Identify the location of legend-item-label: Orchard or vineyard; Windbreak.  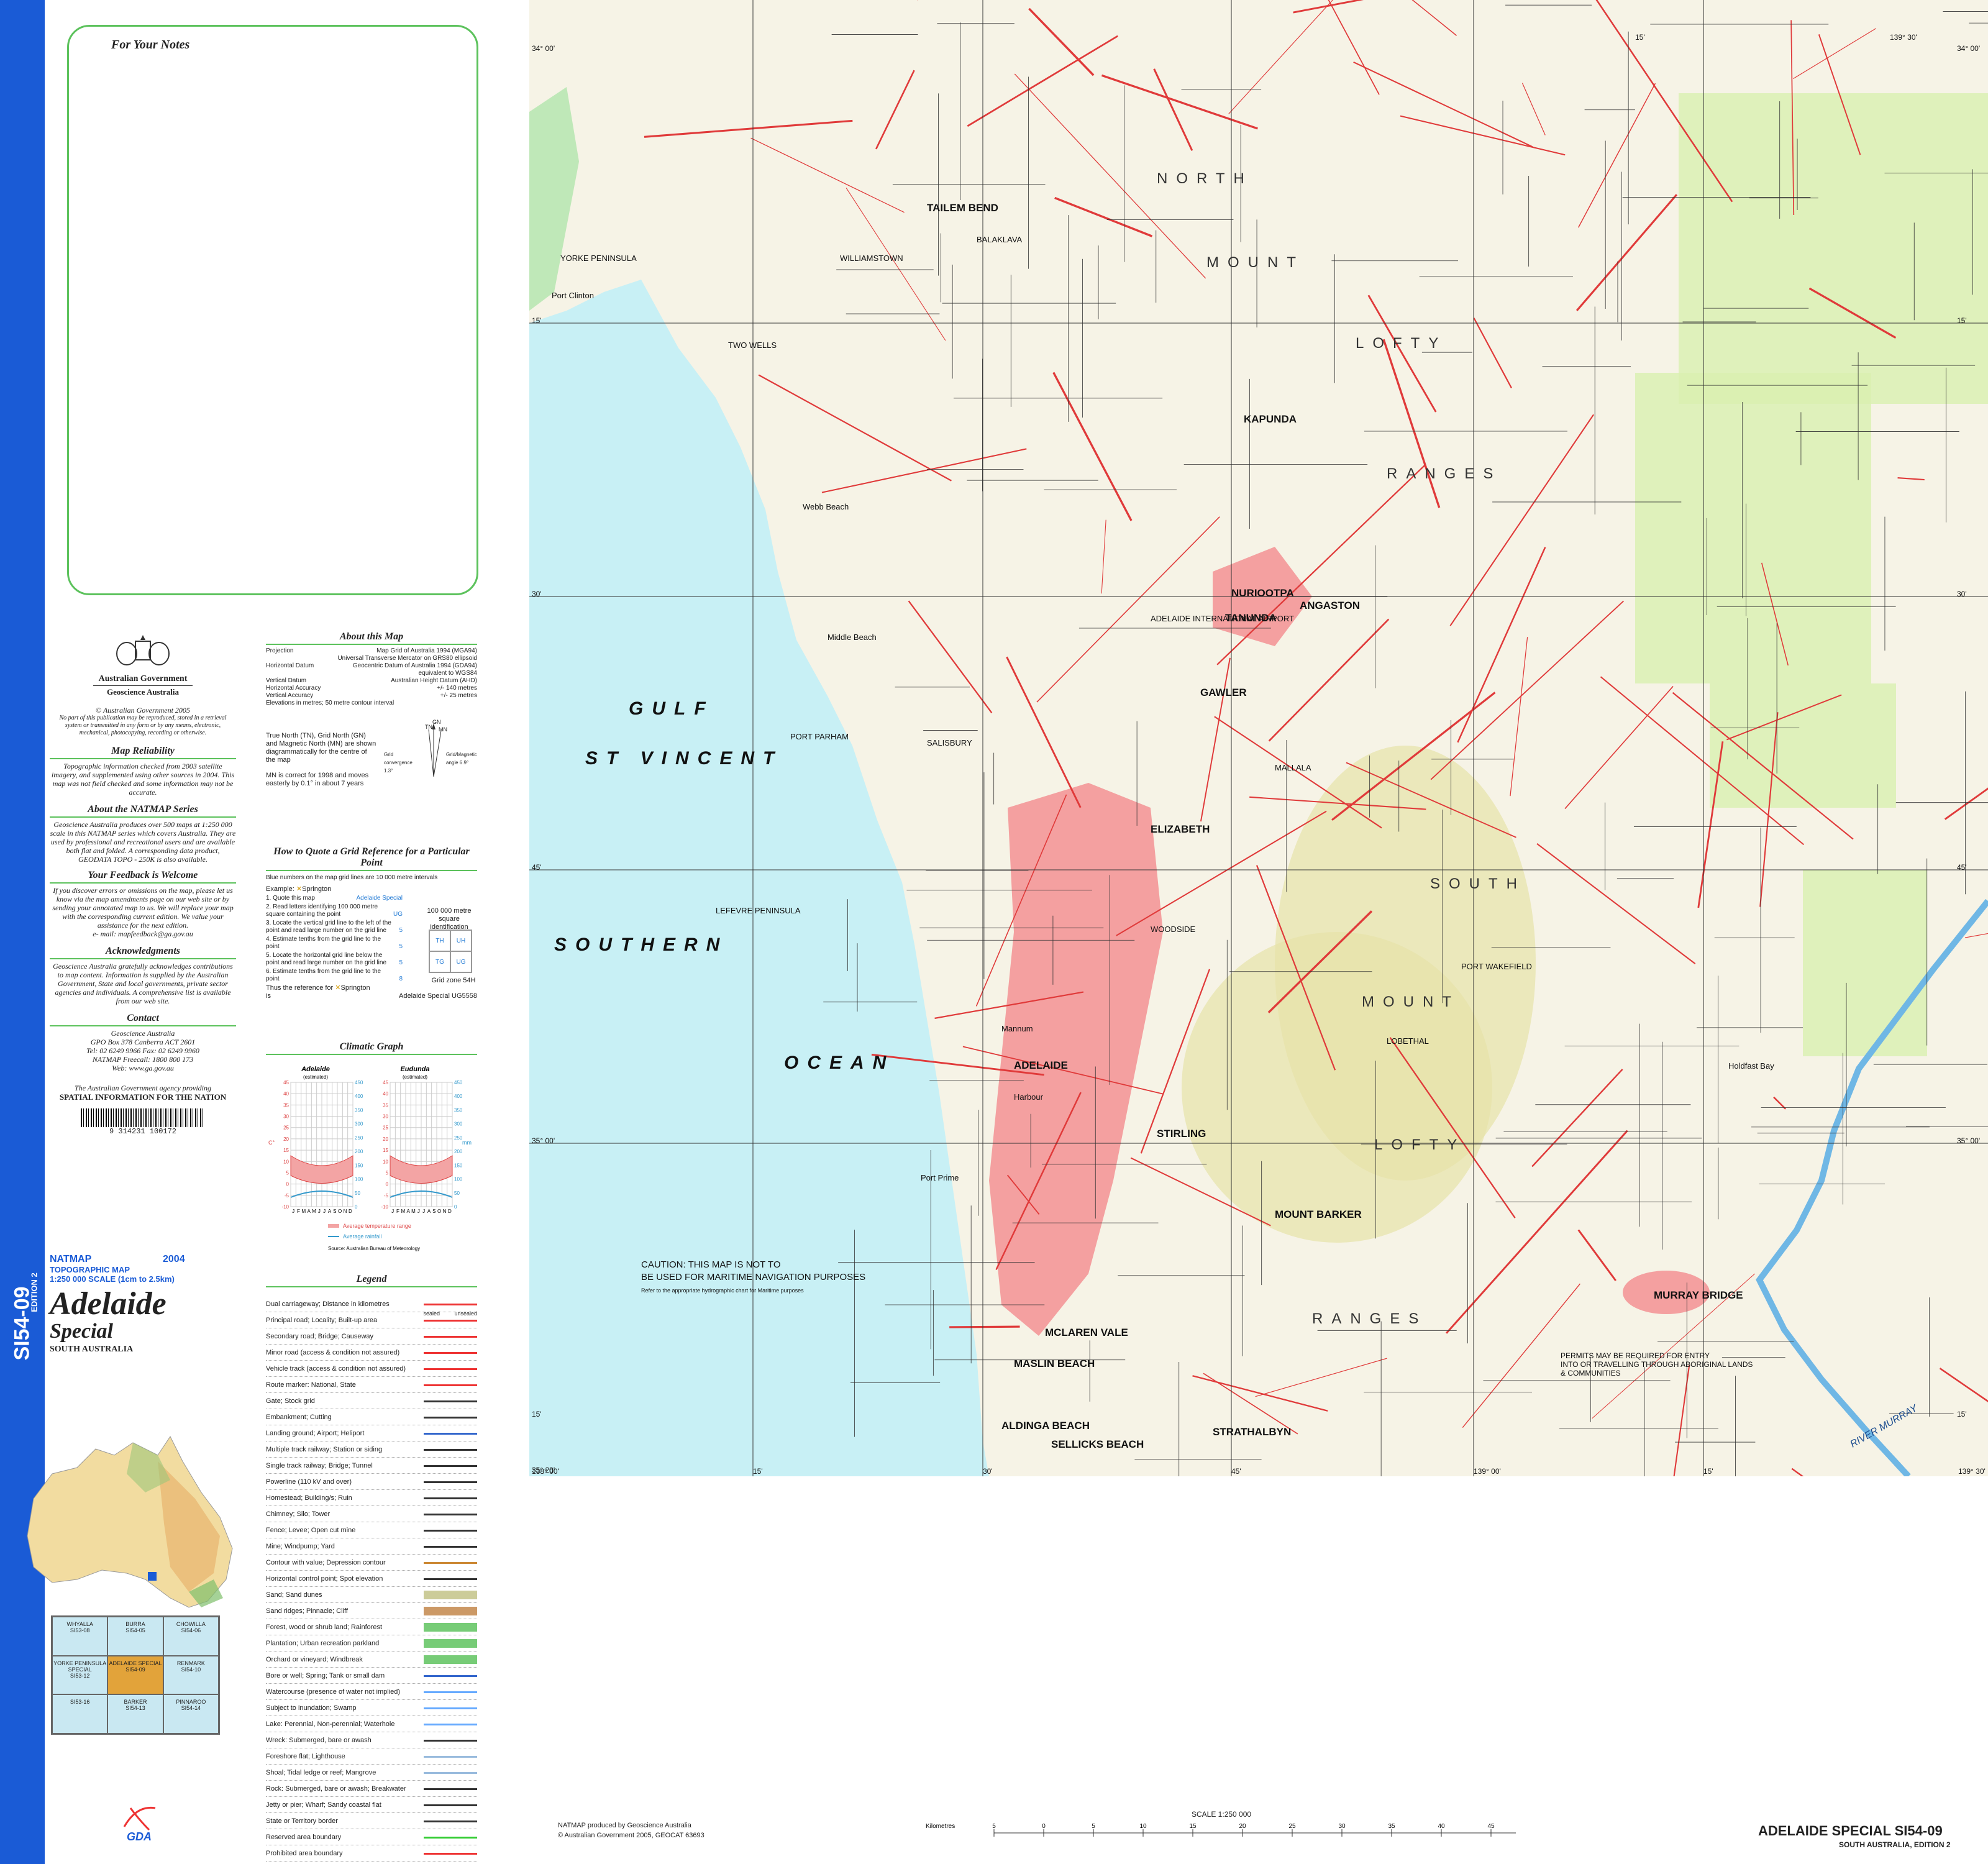
(314, 1659).